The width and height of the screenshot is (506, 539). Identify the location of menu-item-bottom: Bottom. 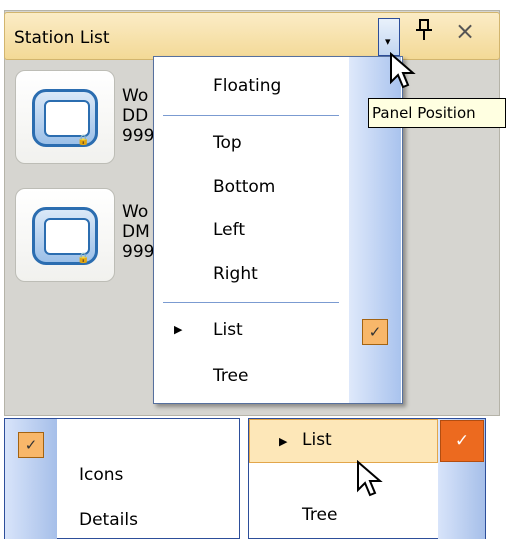
(244, 187).